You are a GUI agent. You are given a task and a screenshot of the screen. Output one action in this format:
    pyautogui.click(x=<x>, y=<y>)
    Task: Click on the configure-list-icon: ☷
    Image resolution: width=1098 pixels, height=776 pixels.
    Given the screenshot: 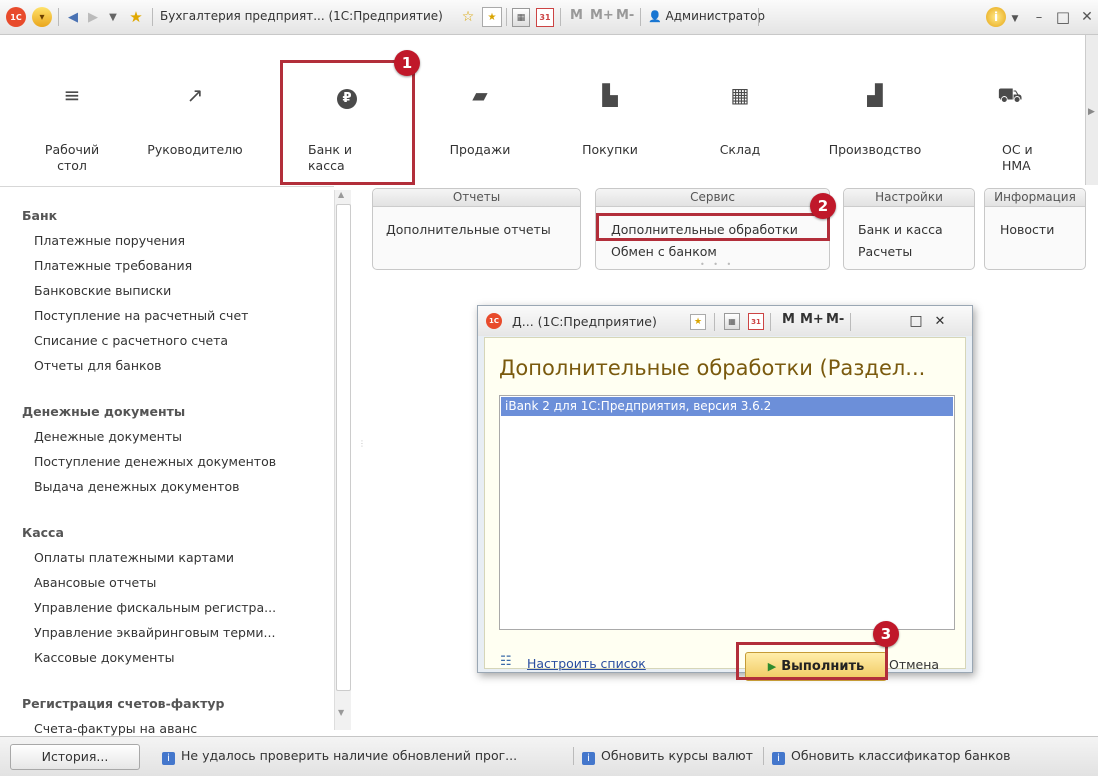 What is the action you would take?
    pyautogui.click(x=508, y=662)
    